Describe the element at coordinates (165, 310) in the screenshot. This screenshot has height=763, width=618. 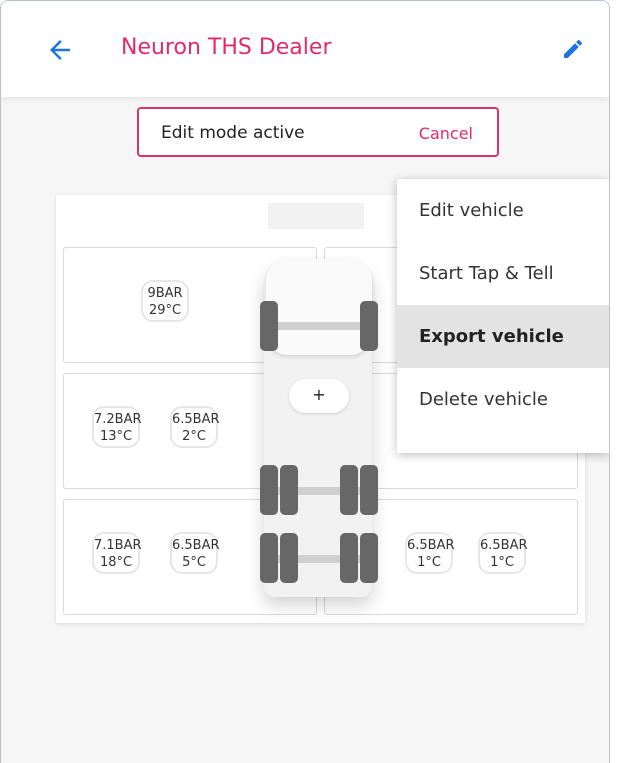
I see `tire-temperature: 29°C` at that location.